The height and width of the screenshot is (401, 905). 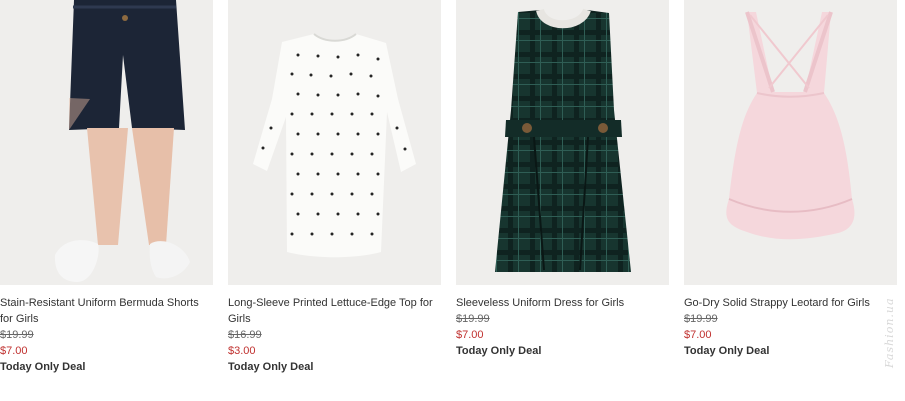 I want to click on original-price: $16.99, so click(x=245, y=335).